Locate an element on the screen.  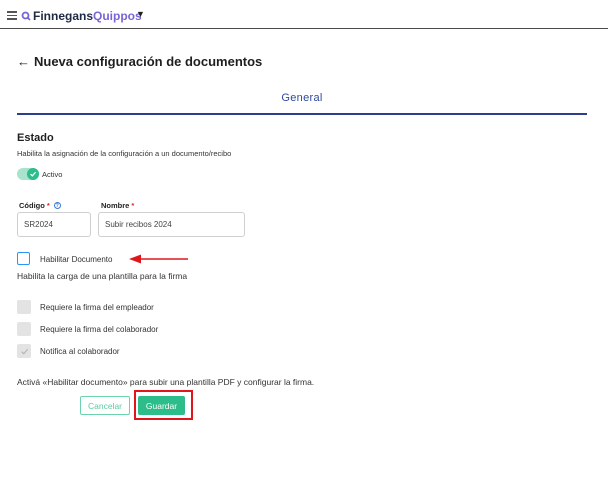
logo-icon is located at coordinates (26, 16).